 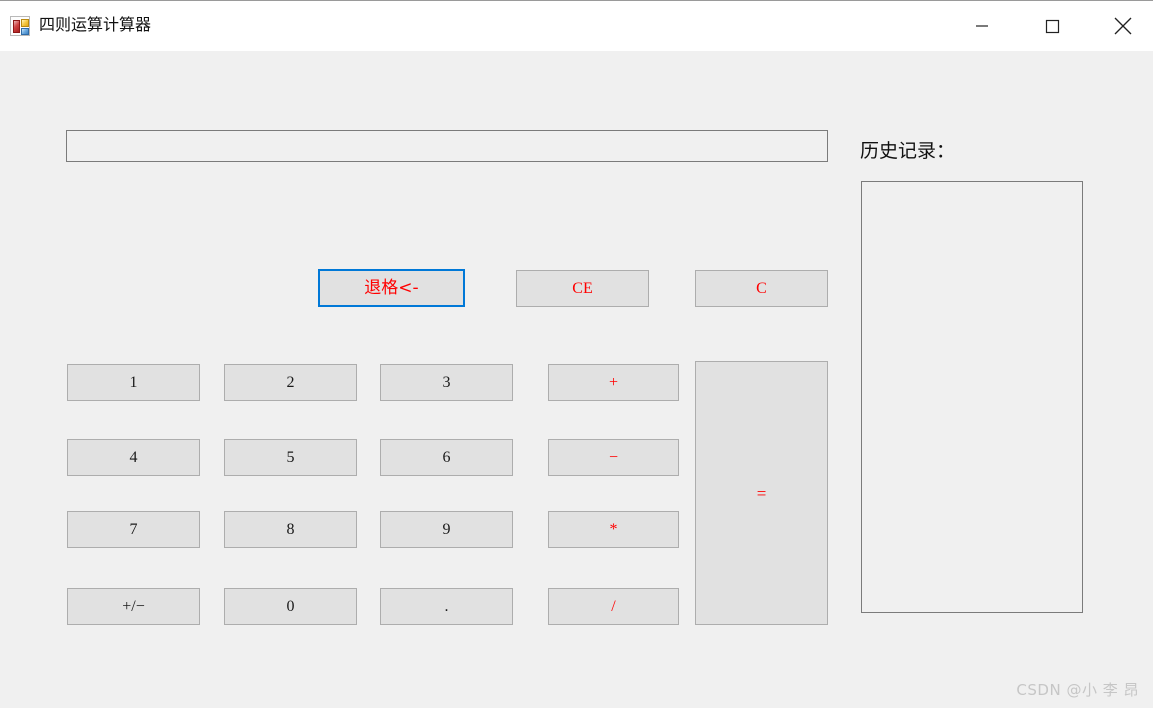 What do you see at coordinates (576, 25) in the screenshot?
I see `title-bar: 四则运算计算器` at bounding box center [576, 25].